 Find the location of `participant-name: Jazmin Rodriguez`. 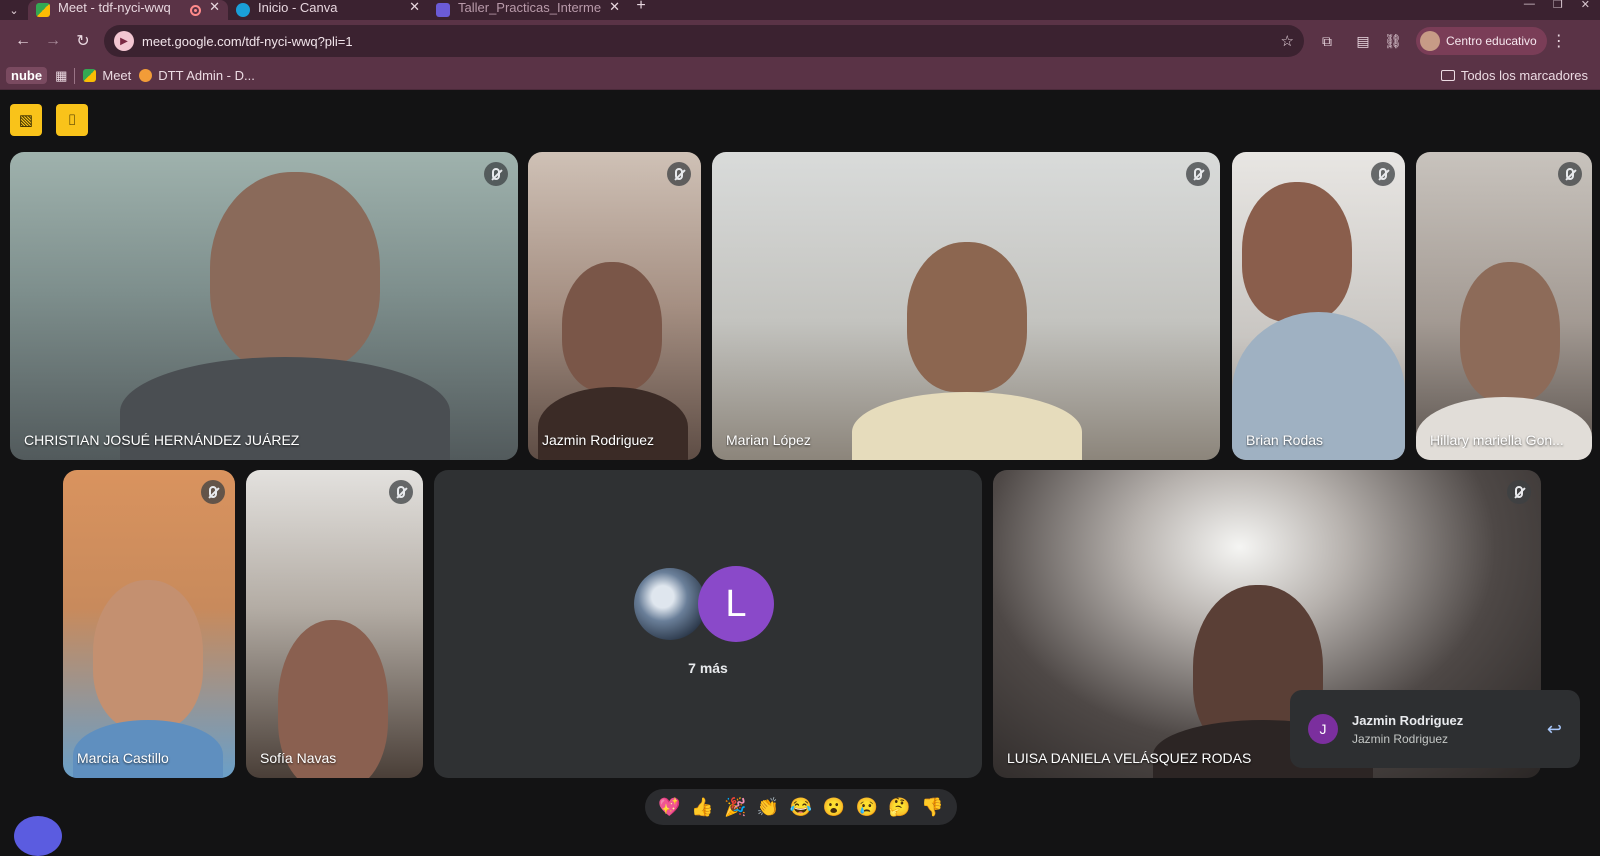

participant-name: Jazmin Rodriguez is located at coordinates (598, 440).